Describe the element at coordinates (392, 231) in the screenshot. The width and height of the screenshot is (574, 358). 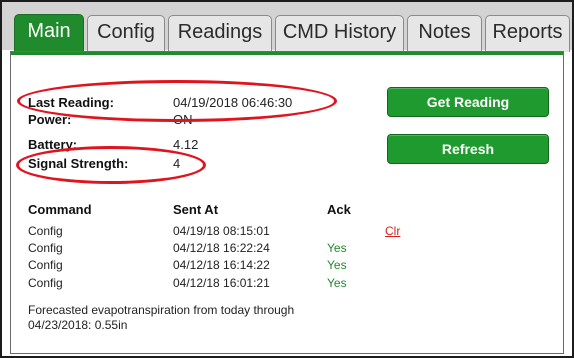
I see `clear-link: Clr` at that location.